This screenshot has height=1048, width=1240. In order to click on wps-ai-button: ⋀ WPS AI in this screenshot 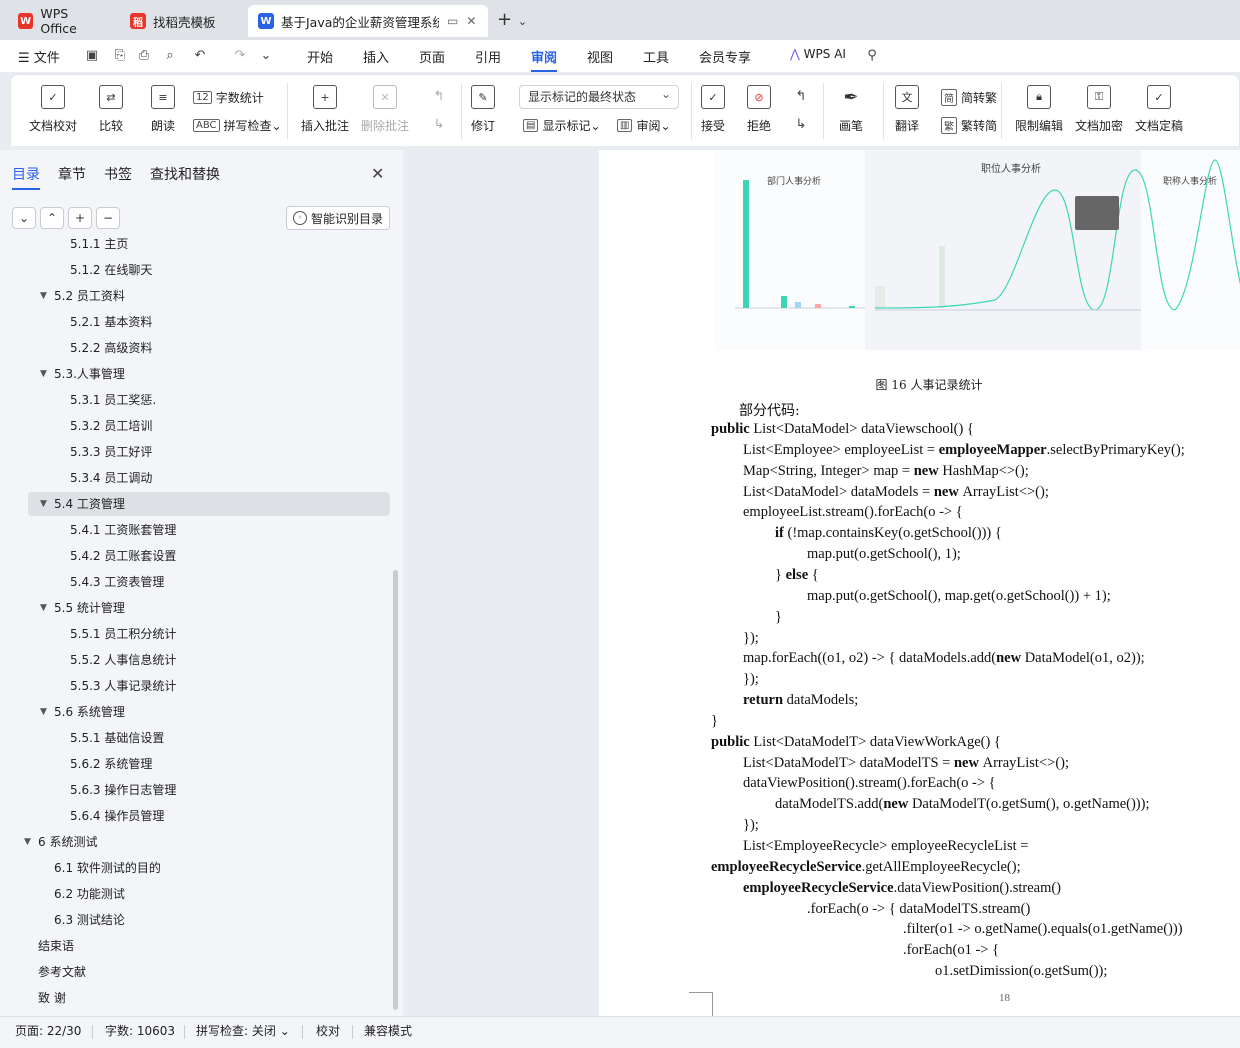, I will do `click(818, 54)`.